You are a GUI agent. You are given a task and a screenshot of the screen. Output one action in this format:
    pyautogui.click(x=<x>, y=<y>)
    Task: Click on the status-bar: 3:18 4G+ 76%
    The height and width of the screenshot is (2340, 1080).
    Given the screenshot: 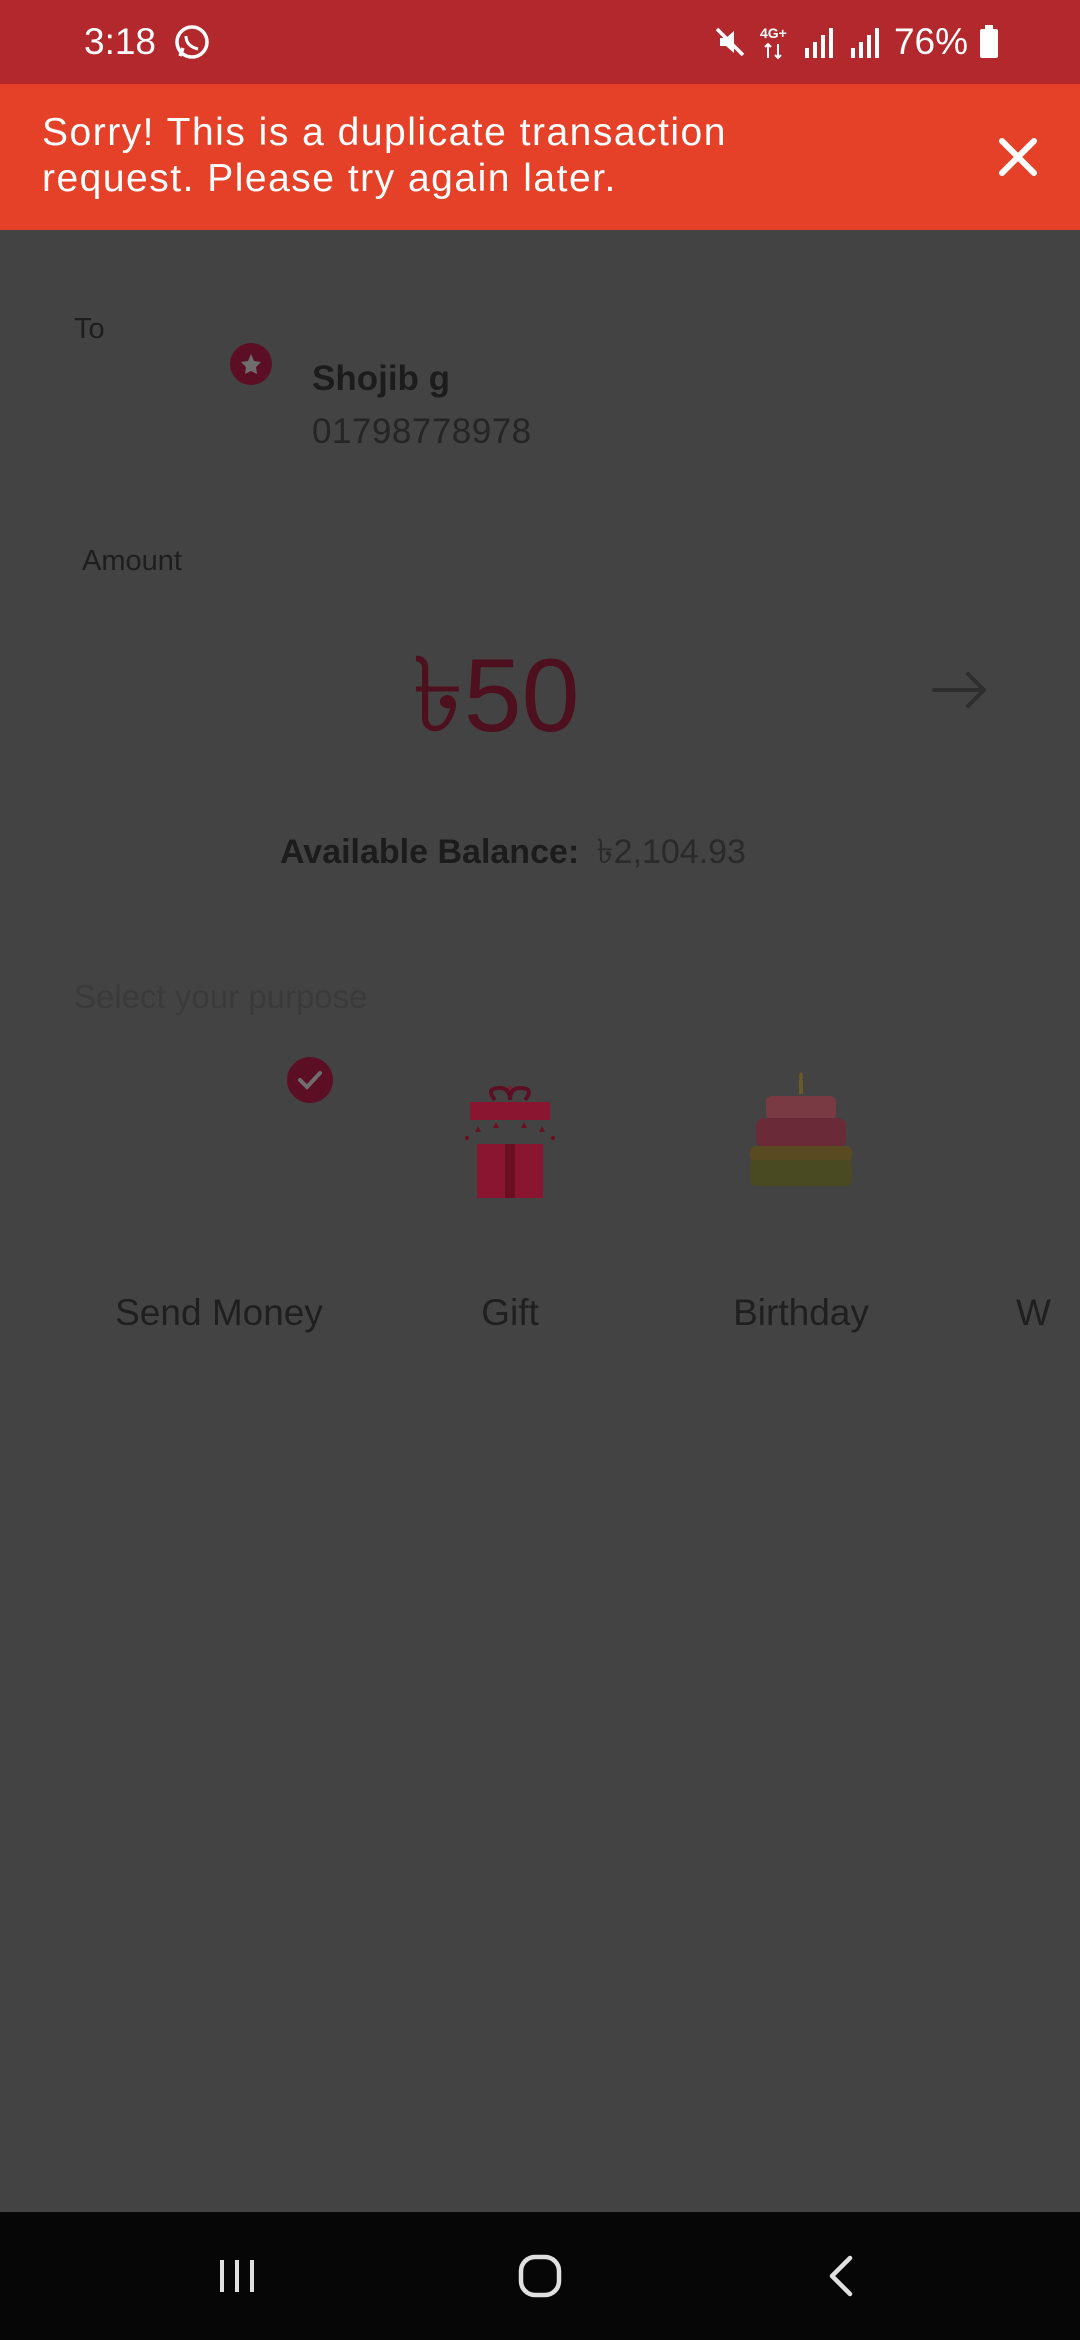 What is the action you would take?
    pyautogui.click(x=540, y=42)
    